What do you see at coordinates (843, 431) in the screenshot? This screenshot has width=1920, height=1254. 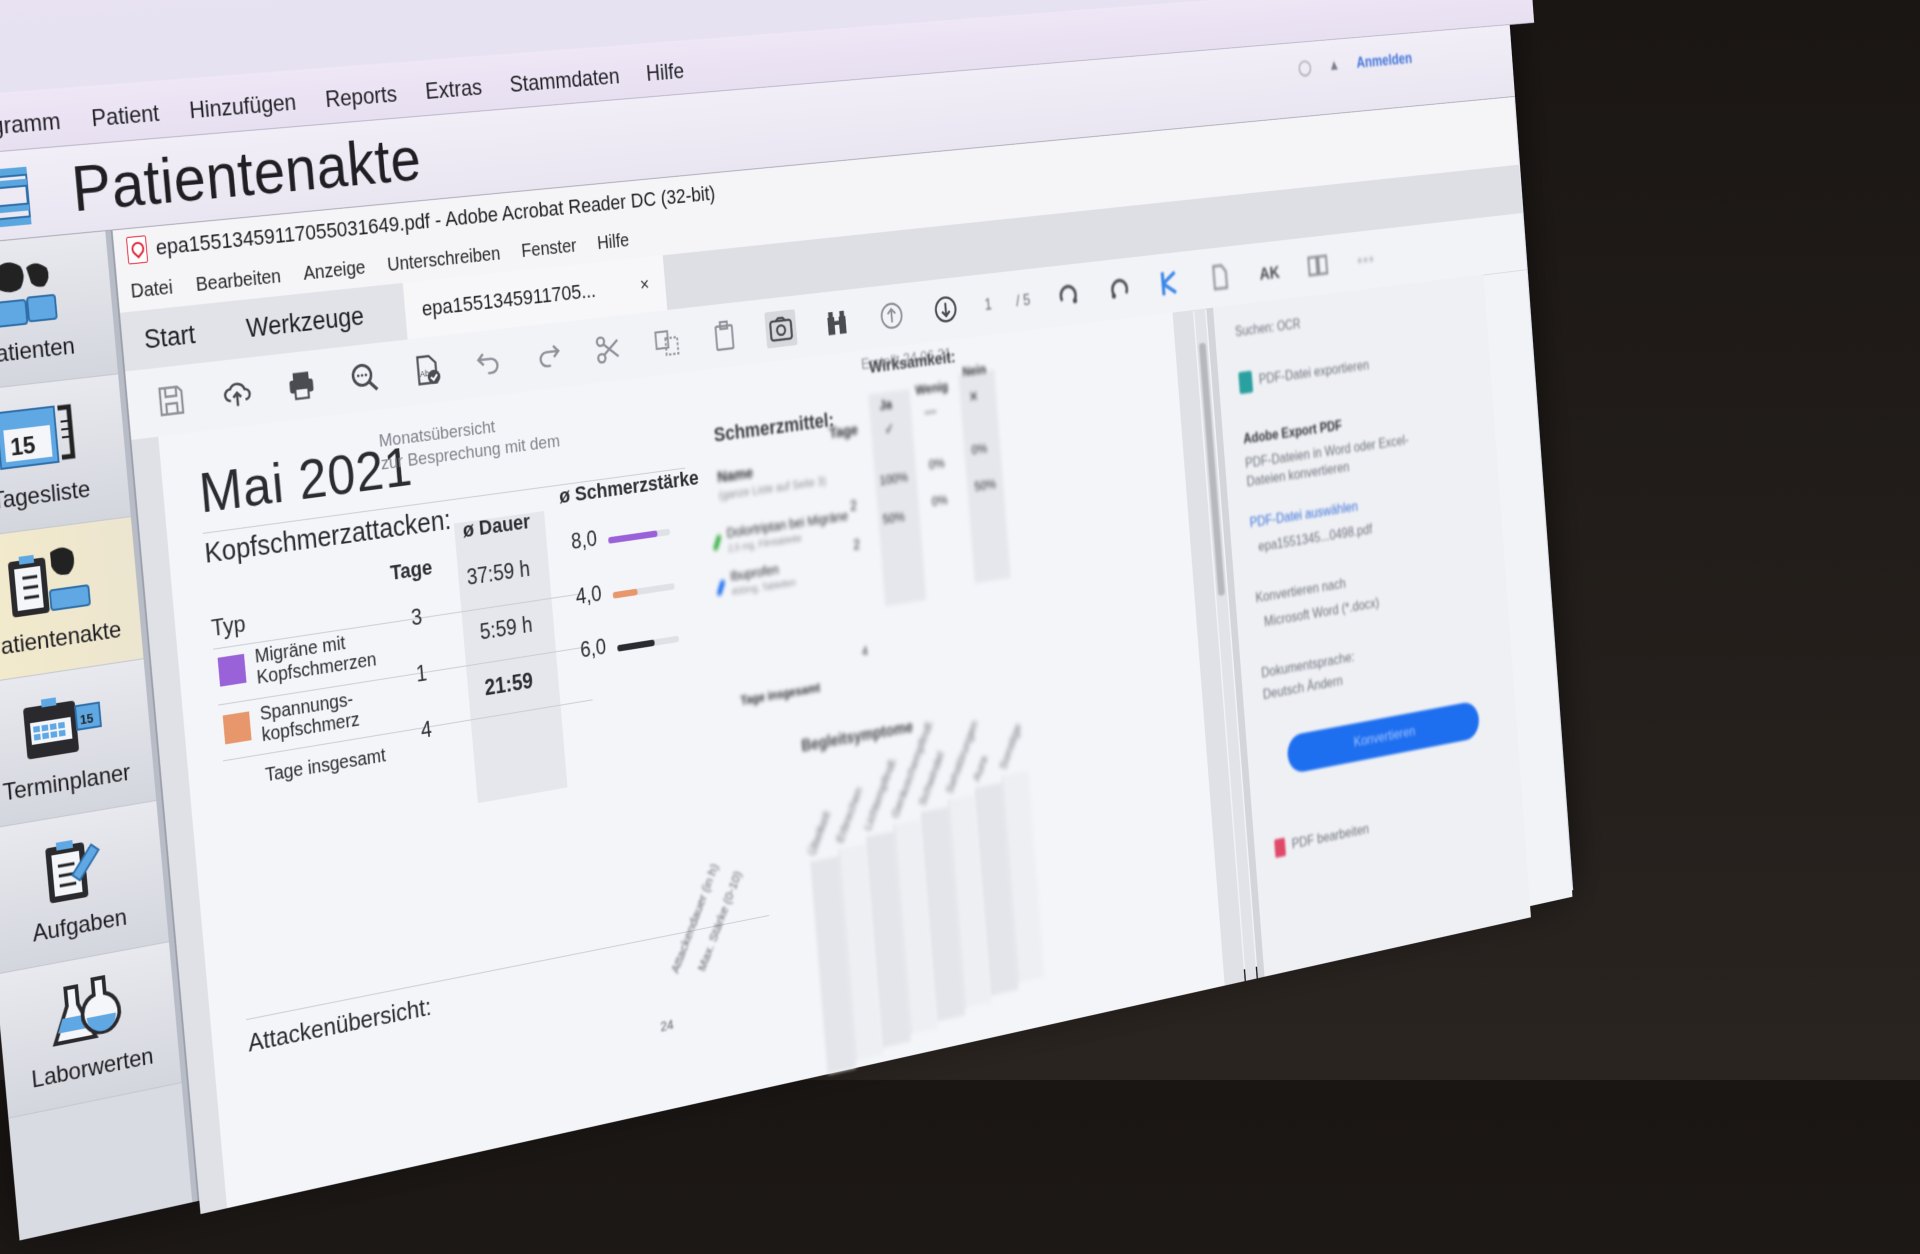 I see `med-col-days: Tage` at bounding box center [843, 431].